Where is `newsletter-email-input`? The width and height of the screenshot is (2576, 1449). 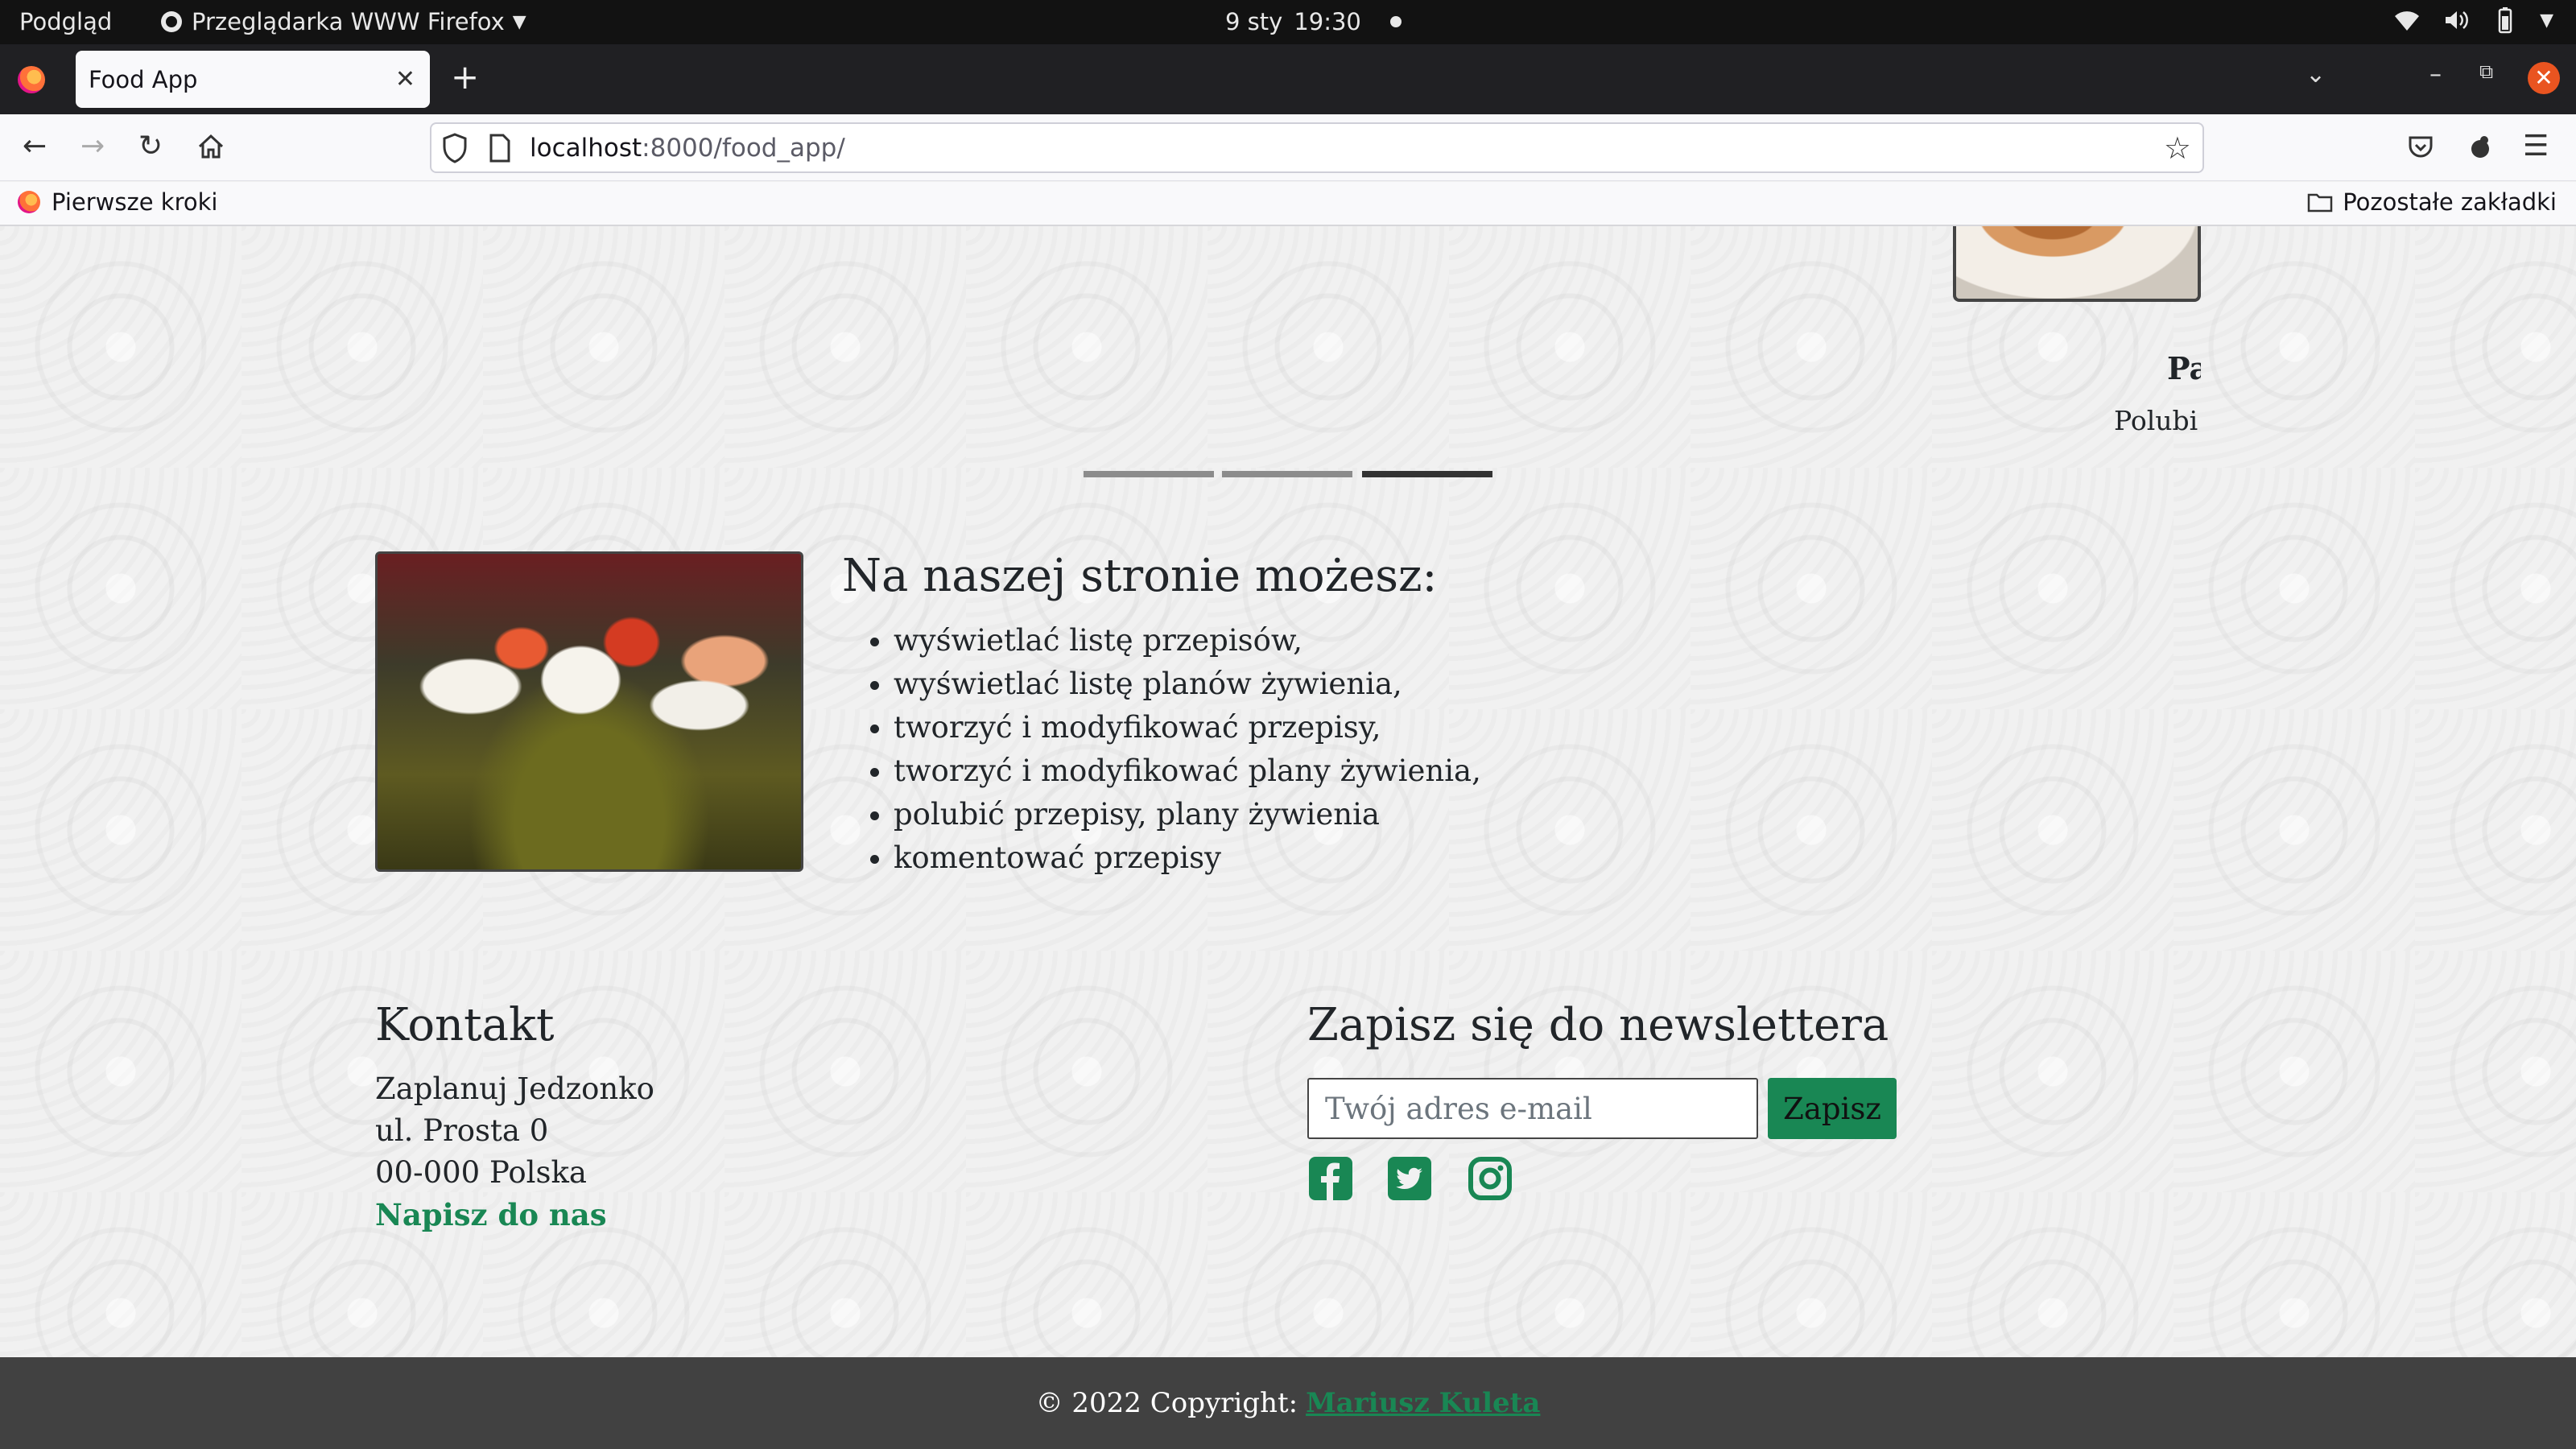 newsletter-email-input is located at coordinates (1532, 1108).